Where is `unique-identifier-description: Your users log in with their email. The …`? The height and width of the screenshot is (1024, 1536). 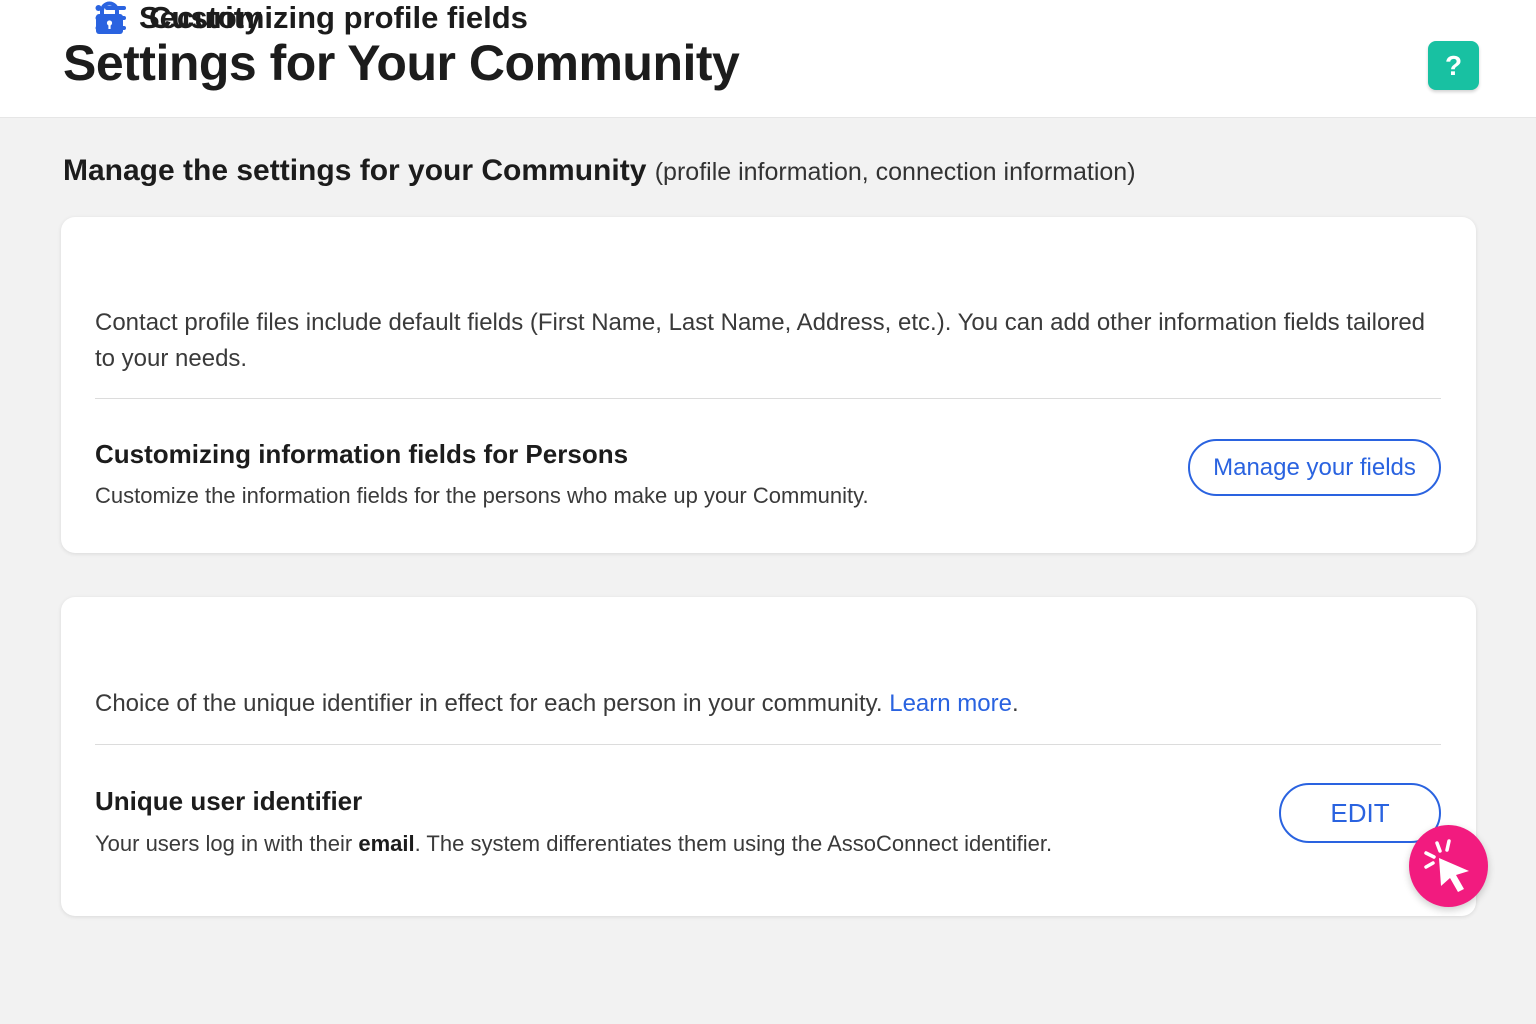
unique-identifier-description: Your users log in with their email. The … is located at coordinates (573, 844).